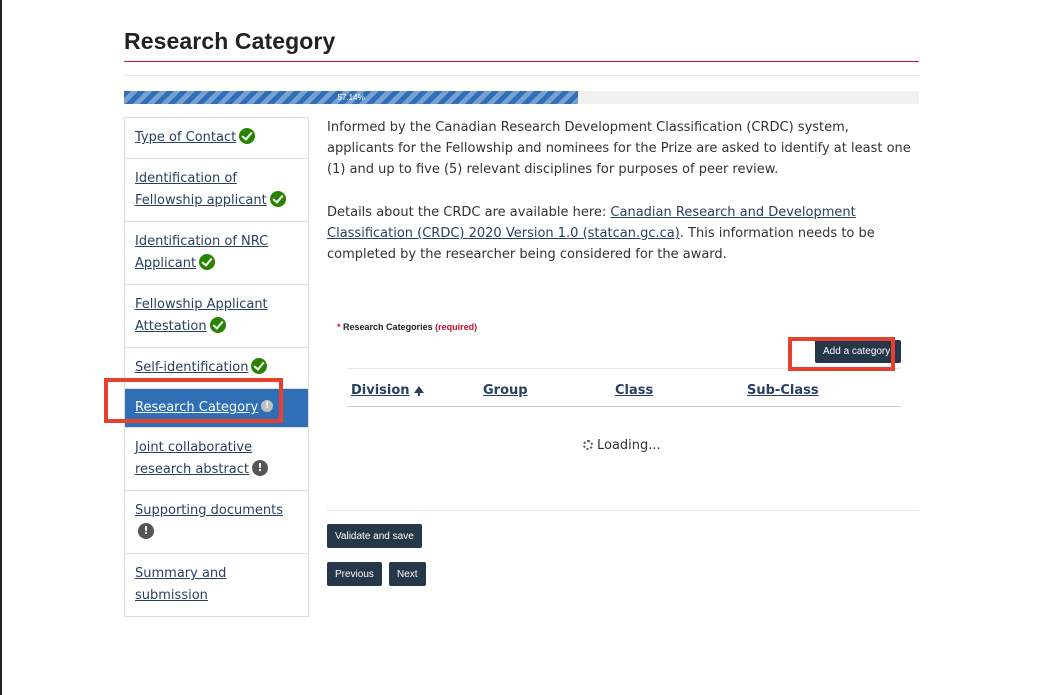 The width and height of the screenshot is (1062, 695). Describe the element at coordinates (783, 390) in the screenshot. I see `column-header-sub-class: Sub-Class` at that location.